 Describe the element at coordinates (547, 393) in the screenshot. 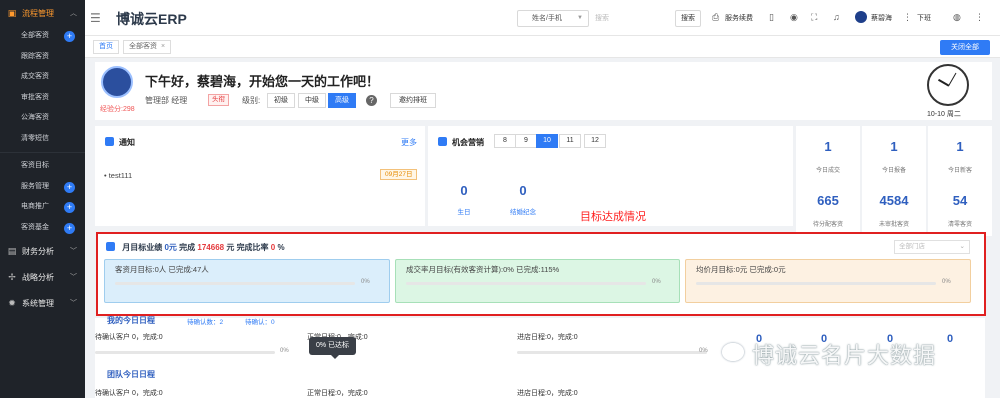

I see `team-store-visit-schedule: 进店日程:0，完成:0` at that location.